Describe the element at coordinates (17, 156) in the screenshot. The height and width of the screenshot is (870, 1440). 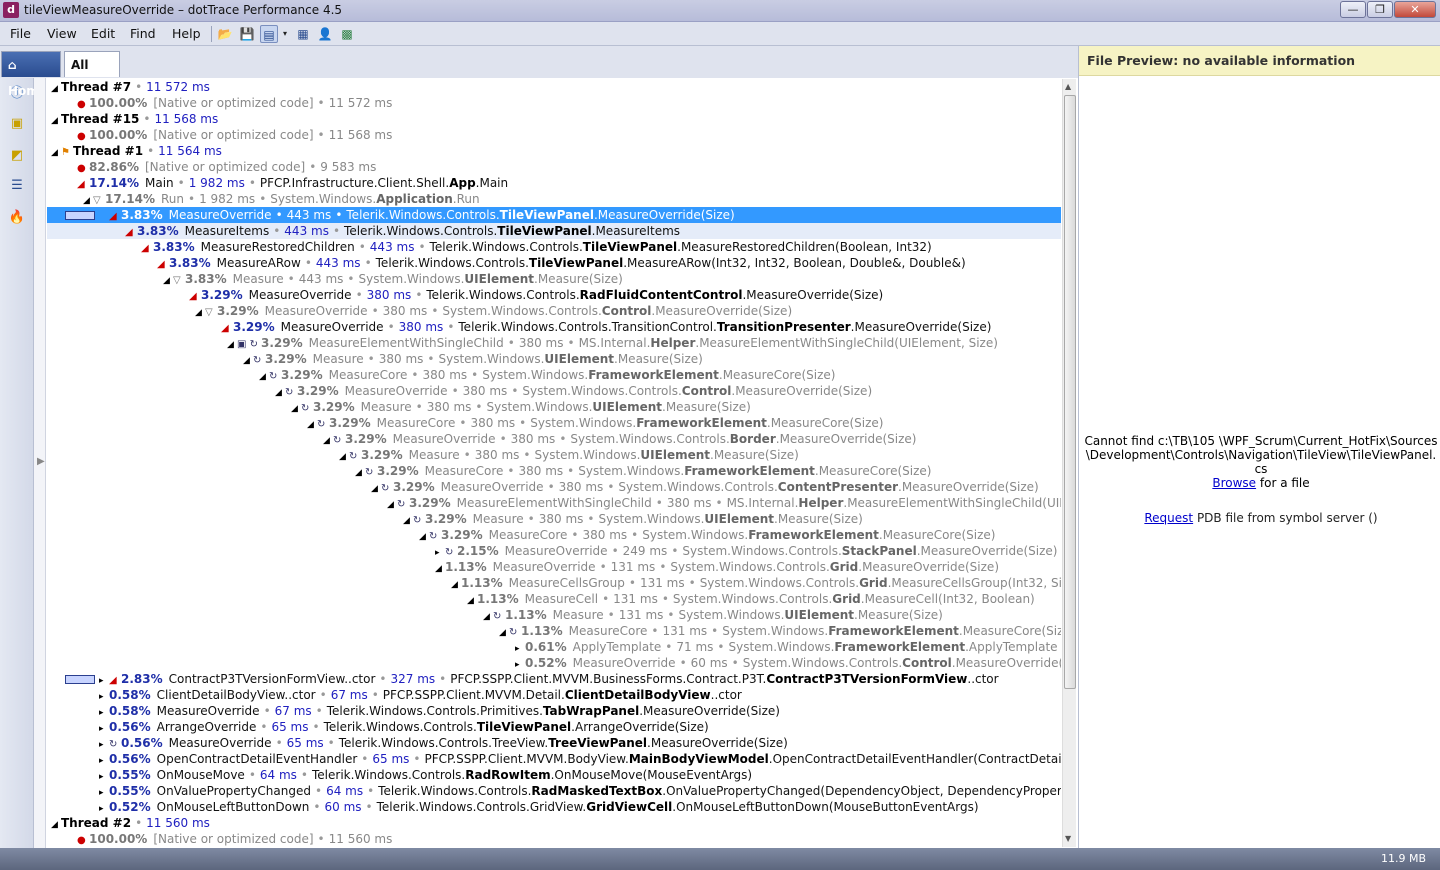
I see `back-traces-icon: ◩` at that location.